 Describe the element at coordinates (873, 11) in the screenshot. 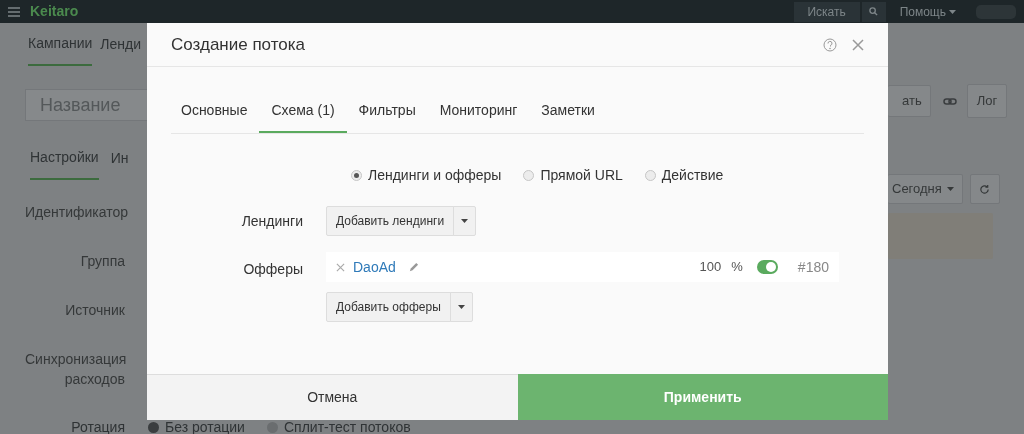

I see `search-icon` at that location.